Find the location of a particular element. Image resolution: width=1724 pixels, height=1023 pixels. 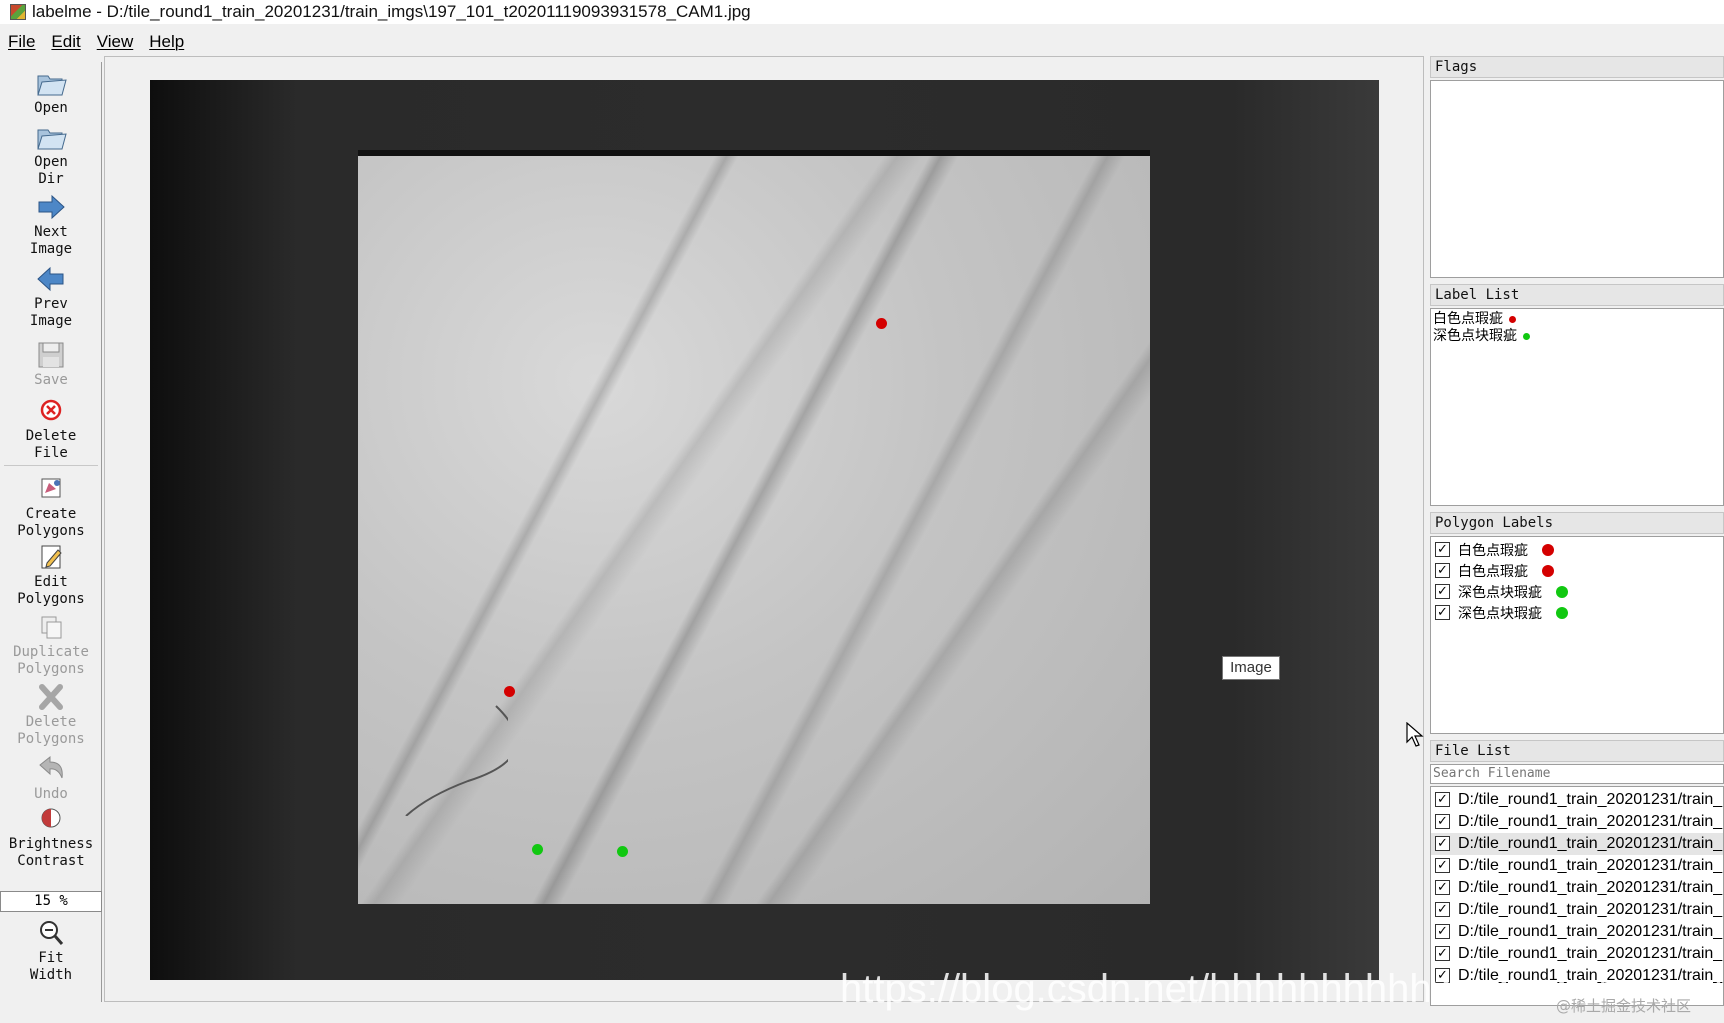

canvas-tooltip: Image is located at coordinates (1251, 668).